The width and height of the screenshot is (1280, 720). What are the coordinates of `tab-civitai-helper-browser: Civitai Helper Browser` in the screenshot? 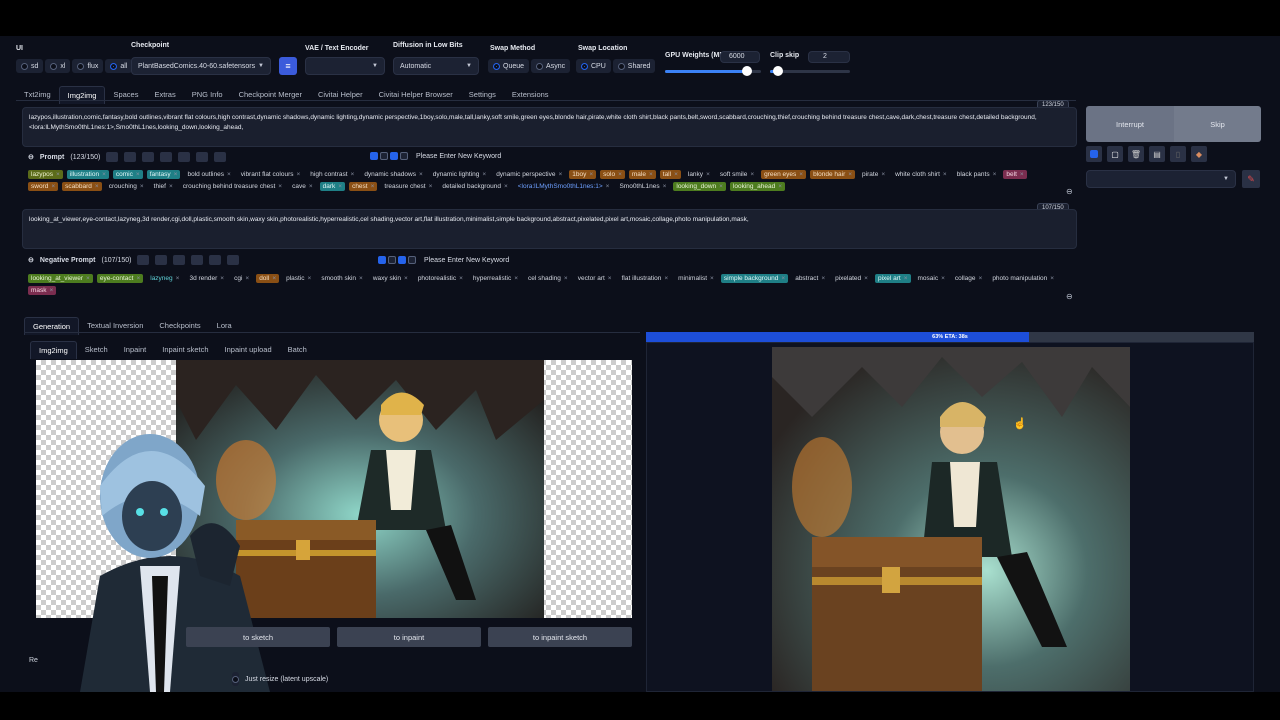 It's located at (416, 95).